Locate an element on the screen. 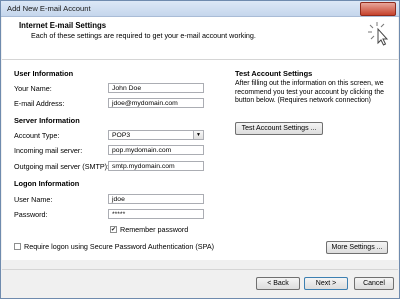 This screenshot has height=299, width=400. check-icon: ✔ is located at coordinates (114, 230).